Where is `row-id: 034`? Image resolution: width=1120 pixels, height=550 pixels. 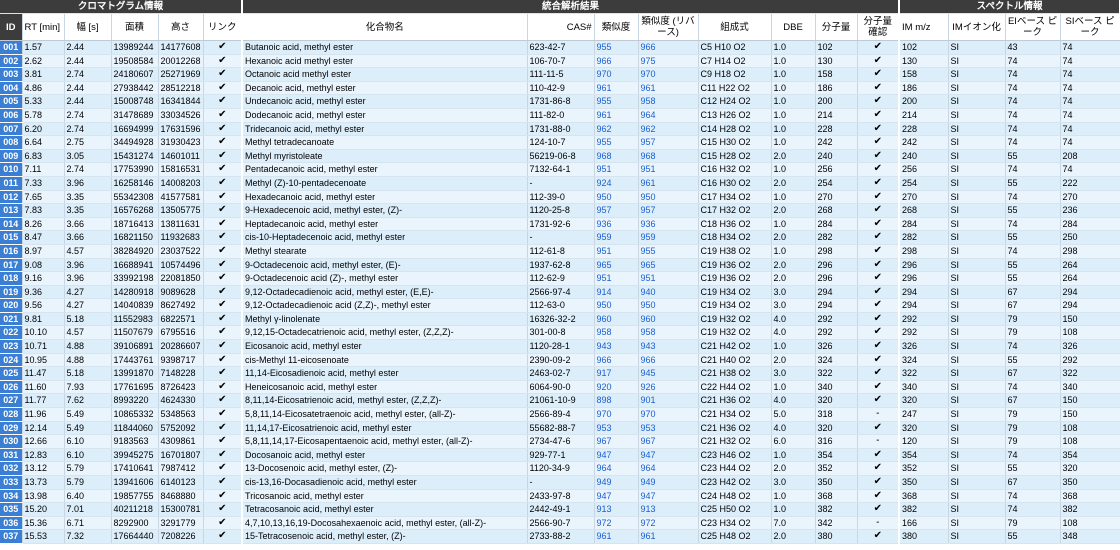 row-id: 034 is located at coordinates (11, 496).